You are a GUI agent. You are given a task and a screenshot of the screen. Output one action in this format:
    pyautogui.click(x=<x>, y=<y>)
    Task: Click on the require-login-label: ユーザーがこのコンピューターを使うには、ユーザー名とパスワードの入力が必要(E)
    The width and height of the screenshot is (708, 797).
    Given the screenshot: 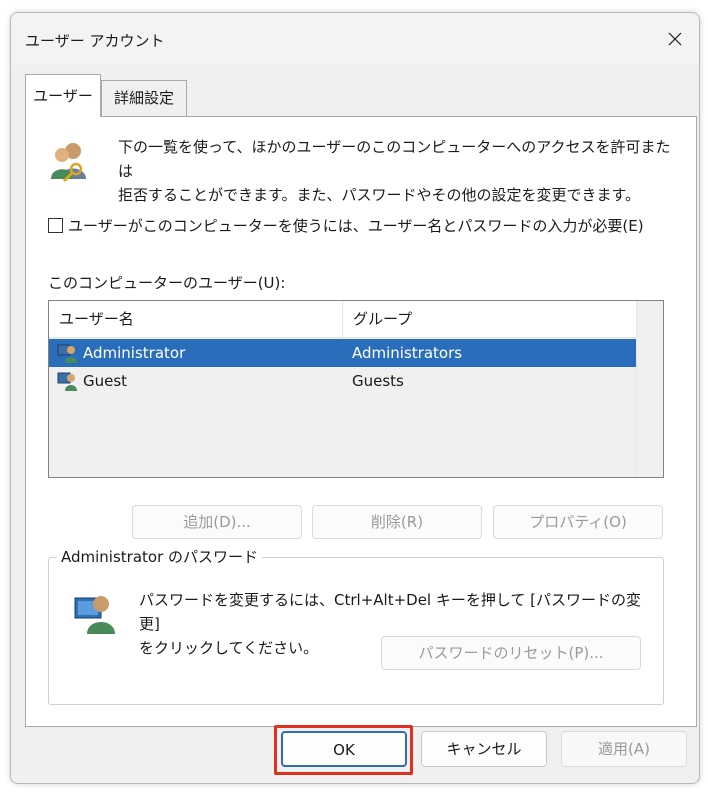 What is the action you would take?
    pyautogui.click(x=356, y=226)
    